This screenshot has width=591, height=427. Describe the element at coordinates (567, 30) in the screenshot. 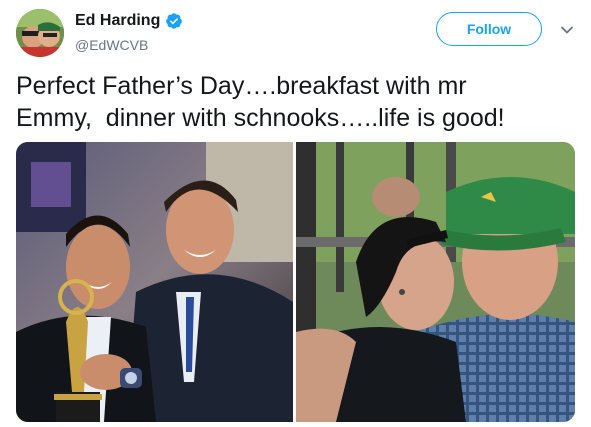

I see `chevron-down-icon` at that location.